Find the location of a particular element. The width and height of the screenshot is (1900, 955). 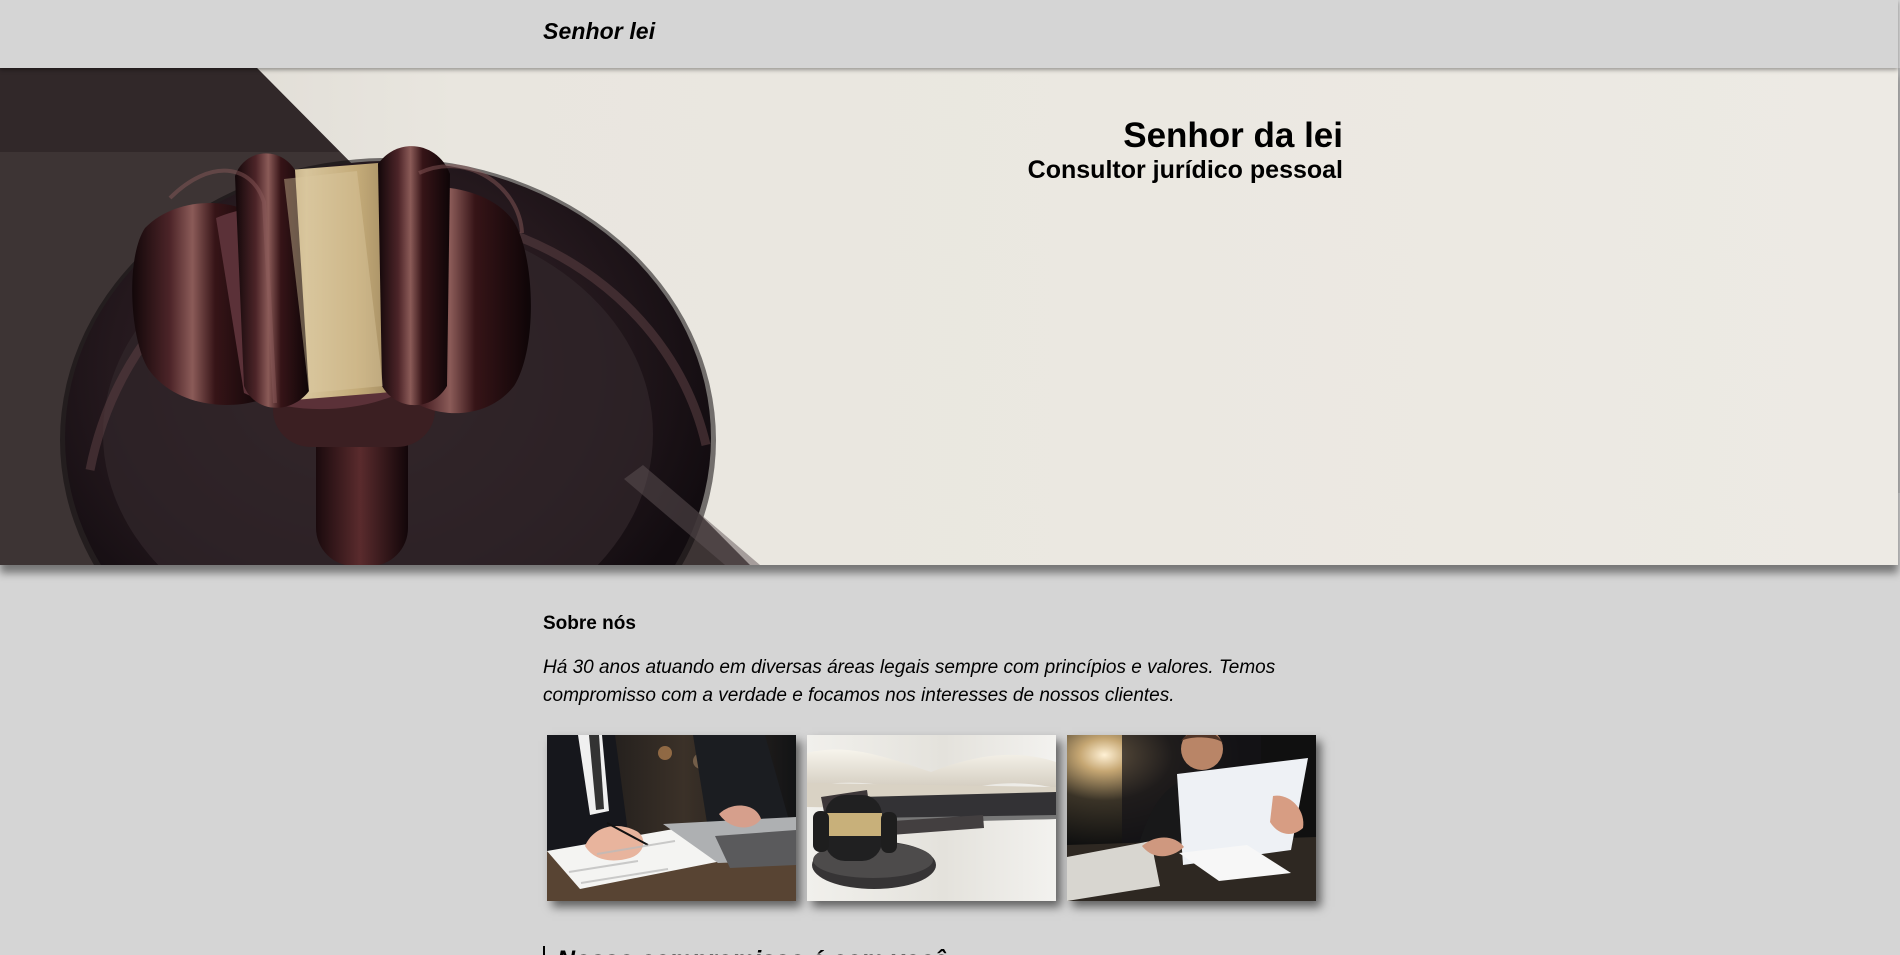

top-navbar: Senhor lei is located at coordinates (949, 34).